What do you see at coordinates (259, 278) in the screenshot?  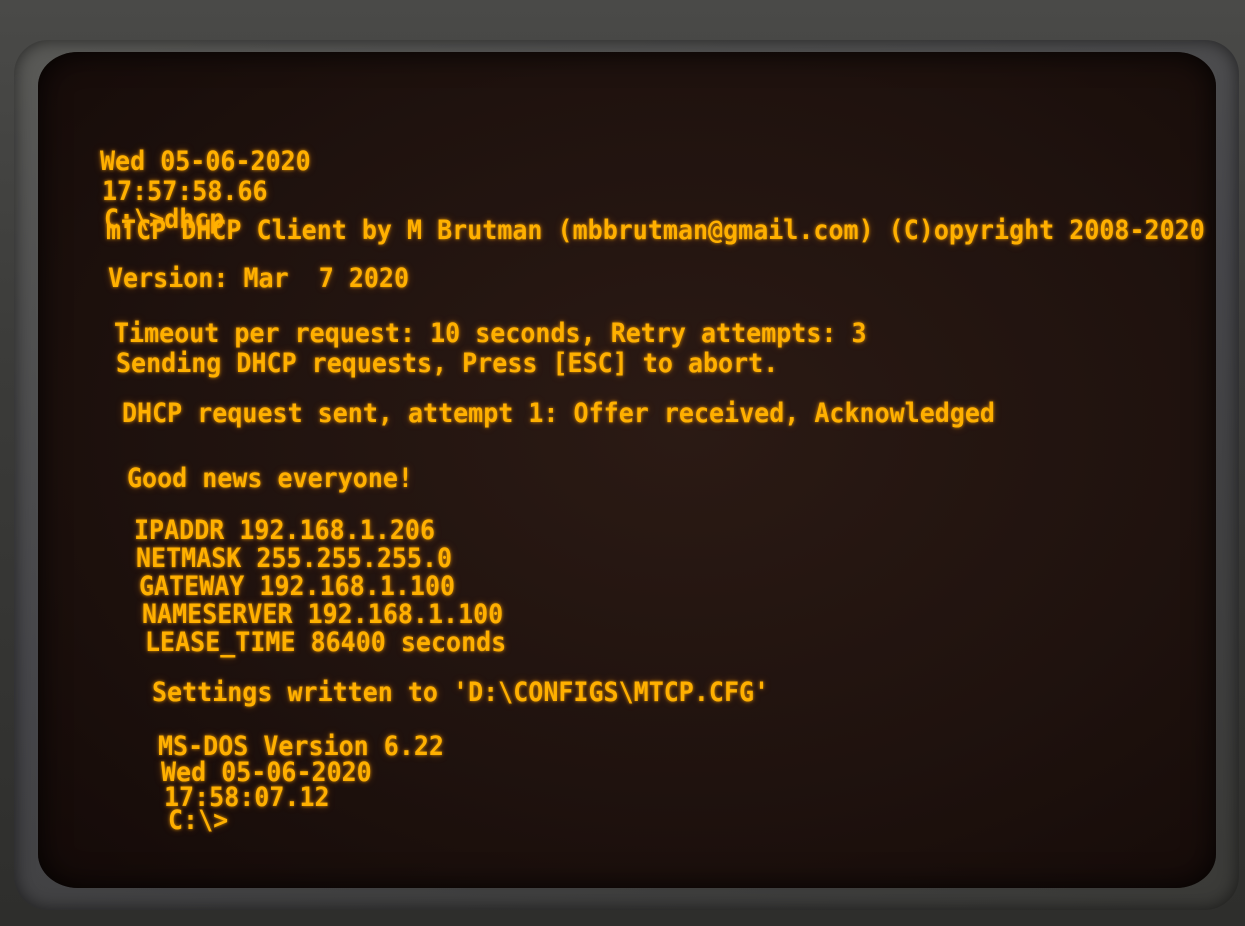 I see `version-line: Version: Mar 7 2020` at bounding box center [259, 278].